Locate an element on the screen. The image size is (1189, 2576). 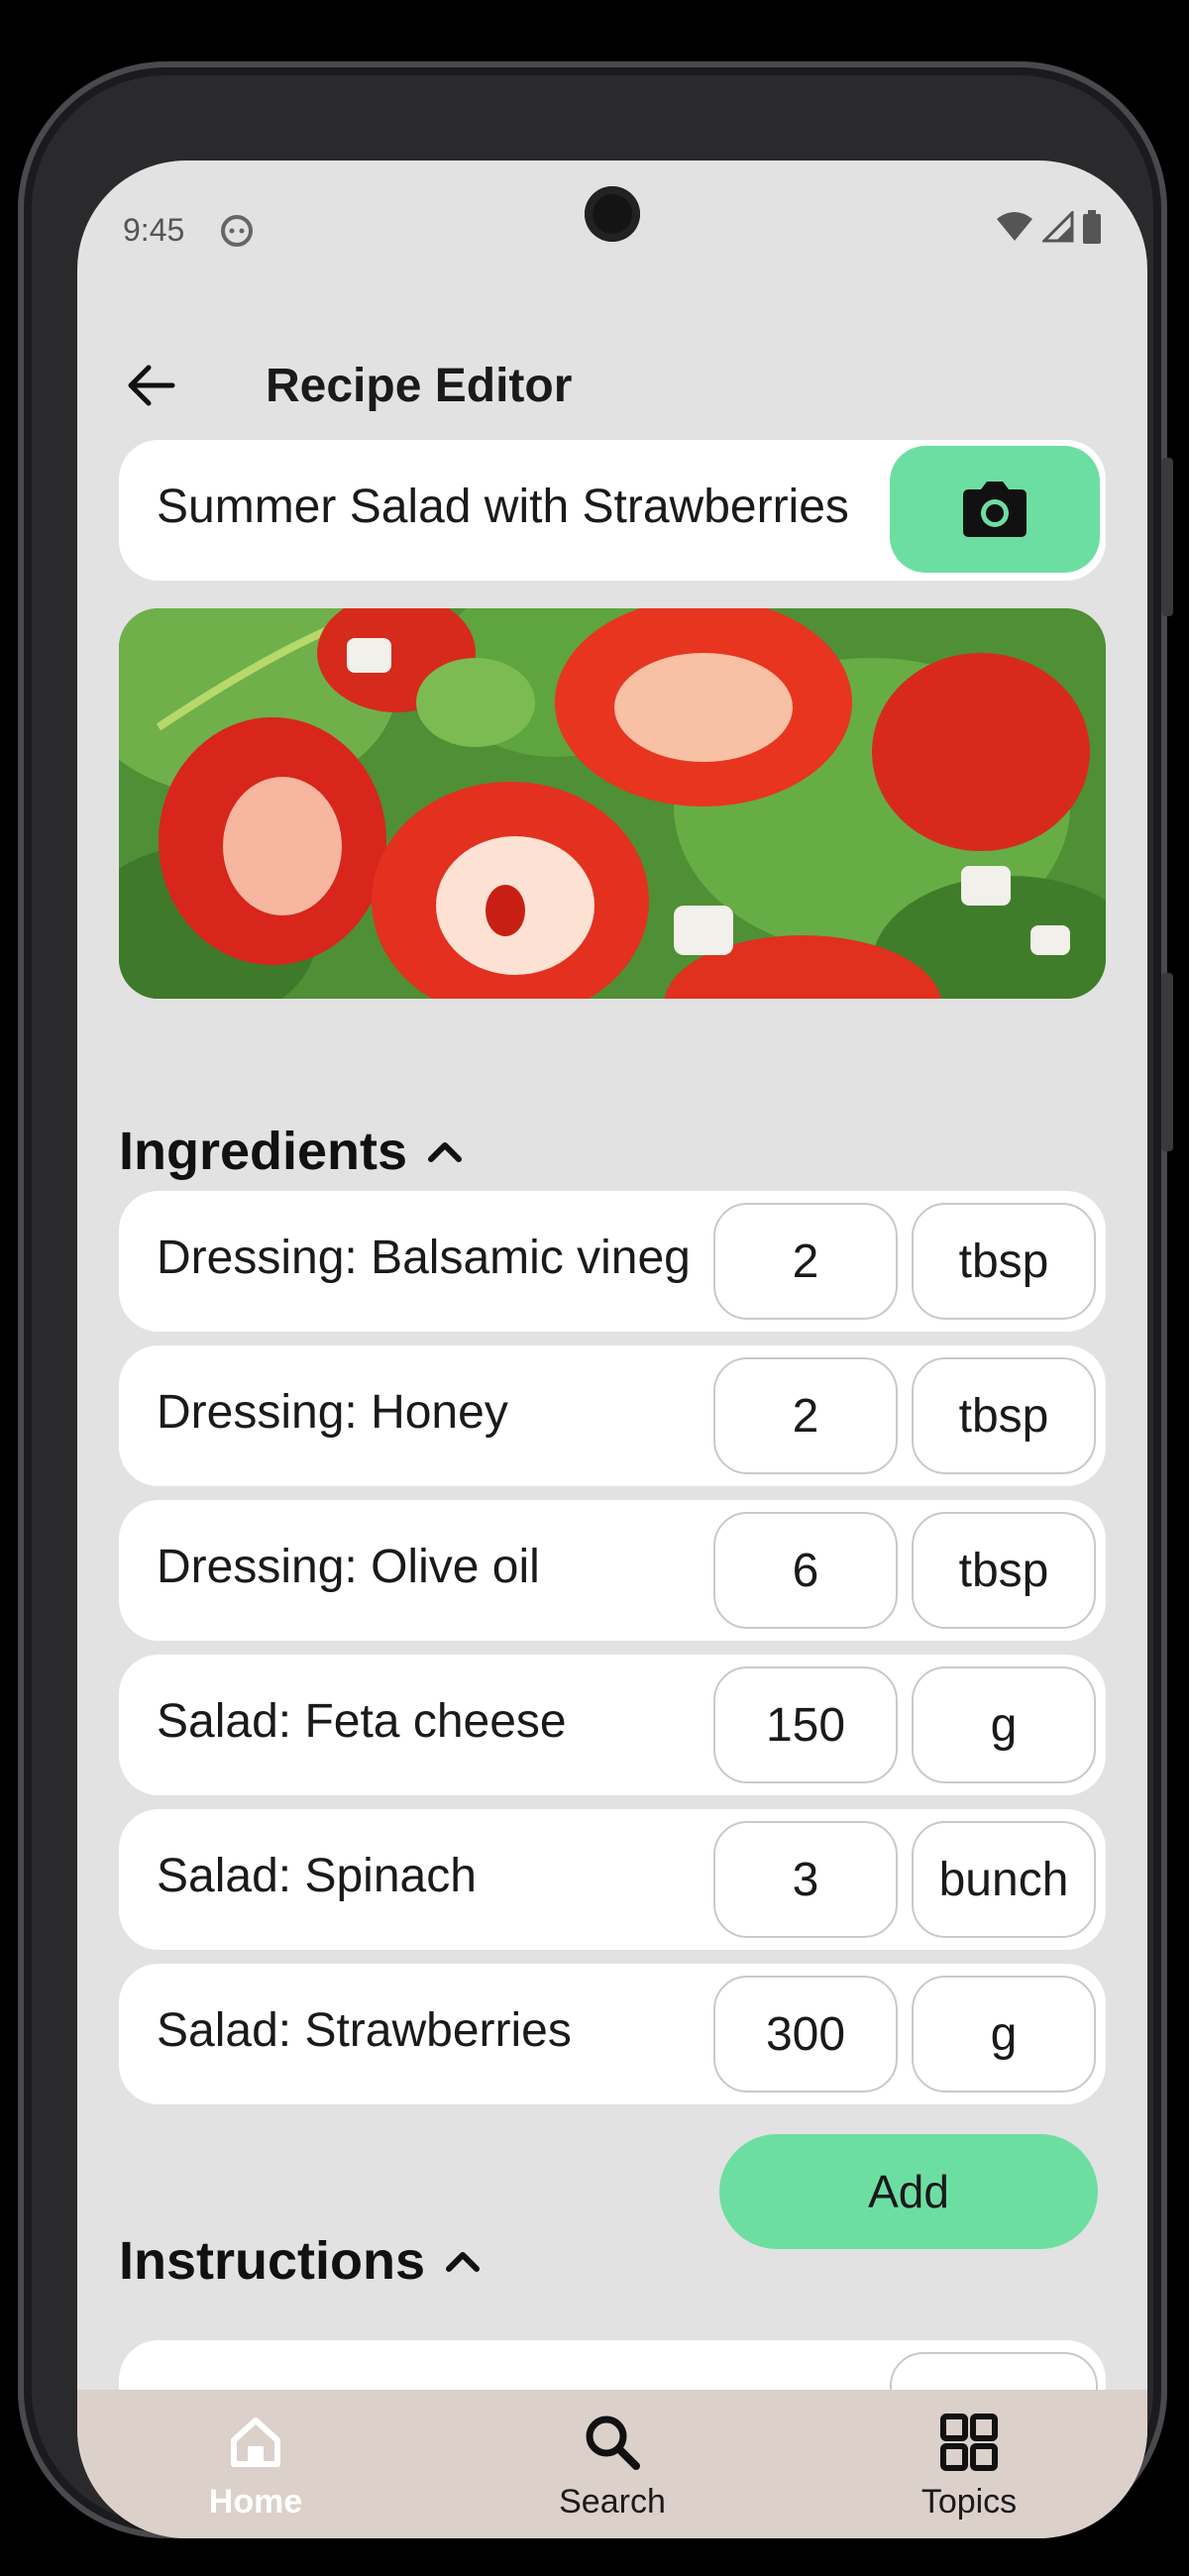
signal-icon is located at coordinates (1058, 227).